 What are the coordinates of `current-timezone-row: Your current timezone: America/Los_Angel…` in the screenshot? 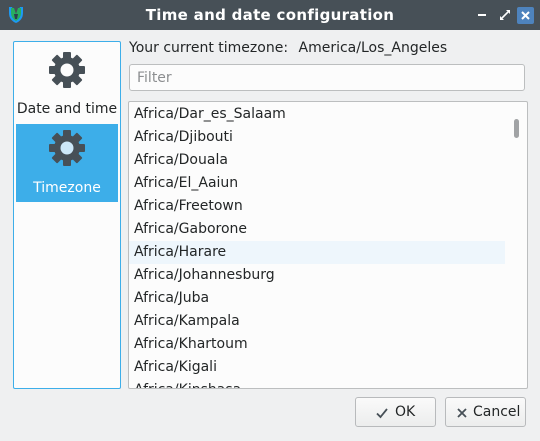 It's located at (291, 49).